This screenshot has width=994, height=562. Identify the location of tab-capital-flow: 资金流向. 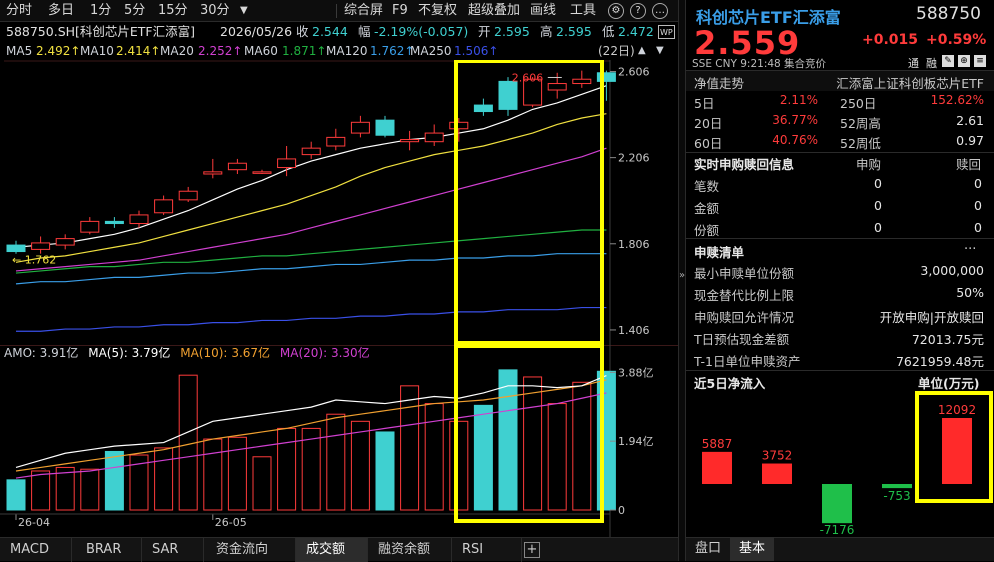
(251, 550).